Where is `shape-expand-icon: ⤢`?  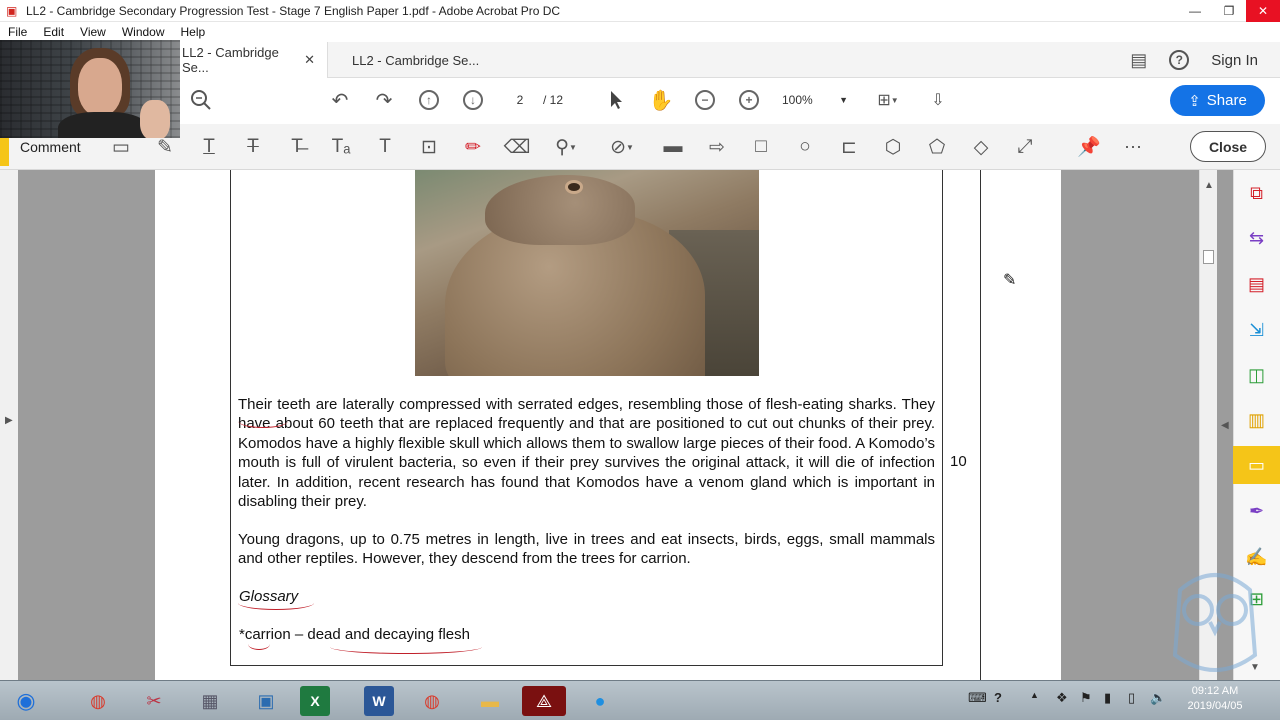
shape-expand-icon: ⤢ is located at coordinates (1025, 147).